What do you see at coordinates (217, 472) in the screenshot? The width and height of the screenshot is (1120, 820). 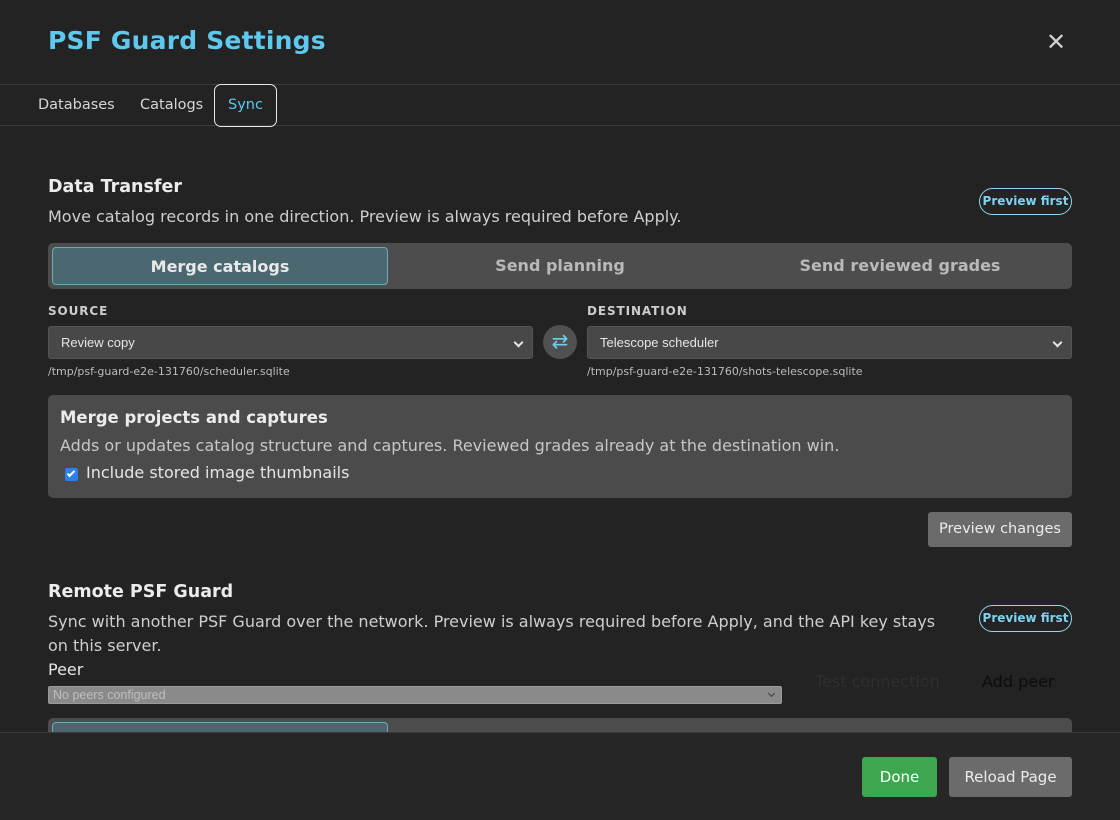 I see `include-thumbnails-label: Include stored image thumbnails` at bounding box center [217, 472].